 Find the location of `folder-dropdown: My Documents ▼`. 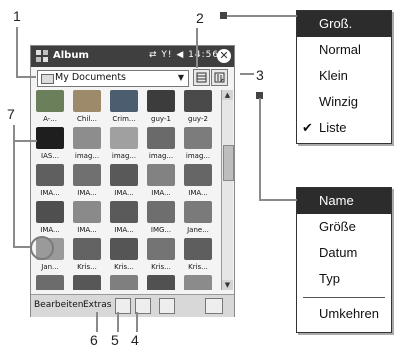

folder-dropdown: My Documents ▼ is located at coordinates (113, 78).